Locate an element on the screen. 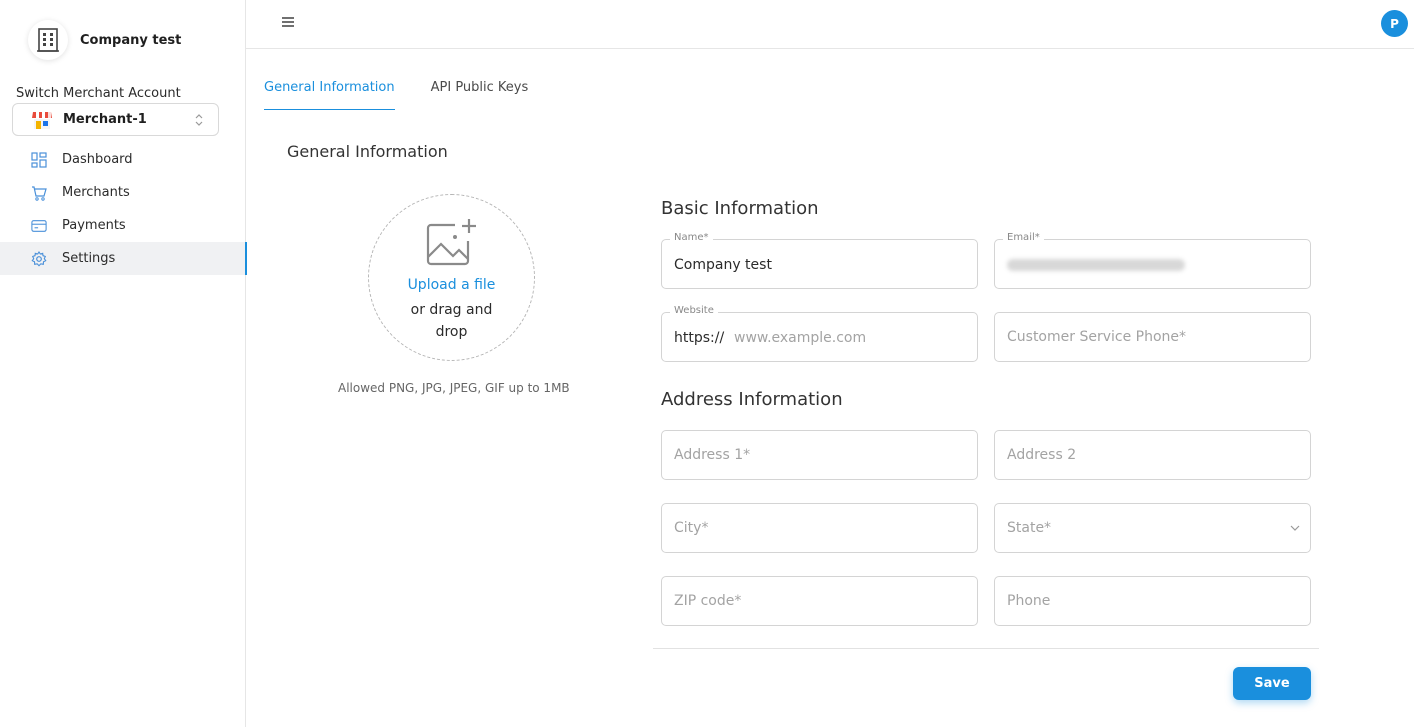 This screenshot has height=727, width=1414. chevron-down-icon is located at coordinates (1295, 528).